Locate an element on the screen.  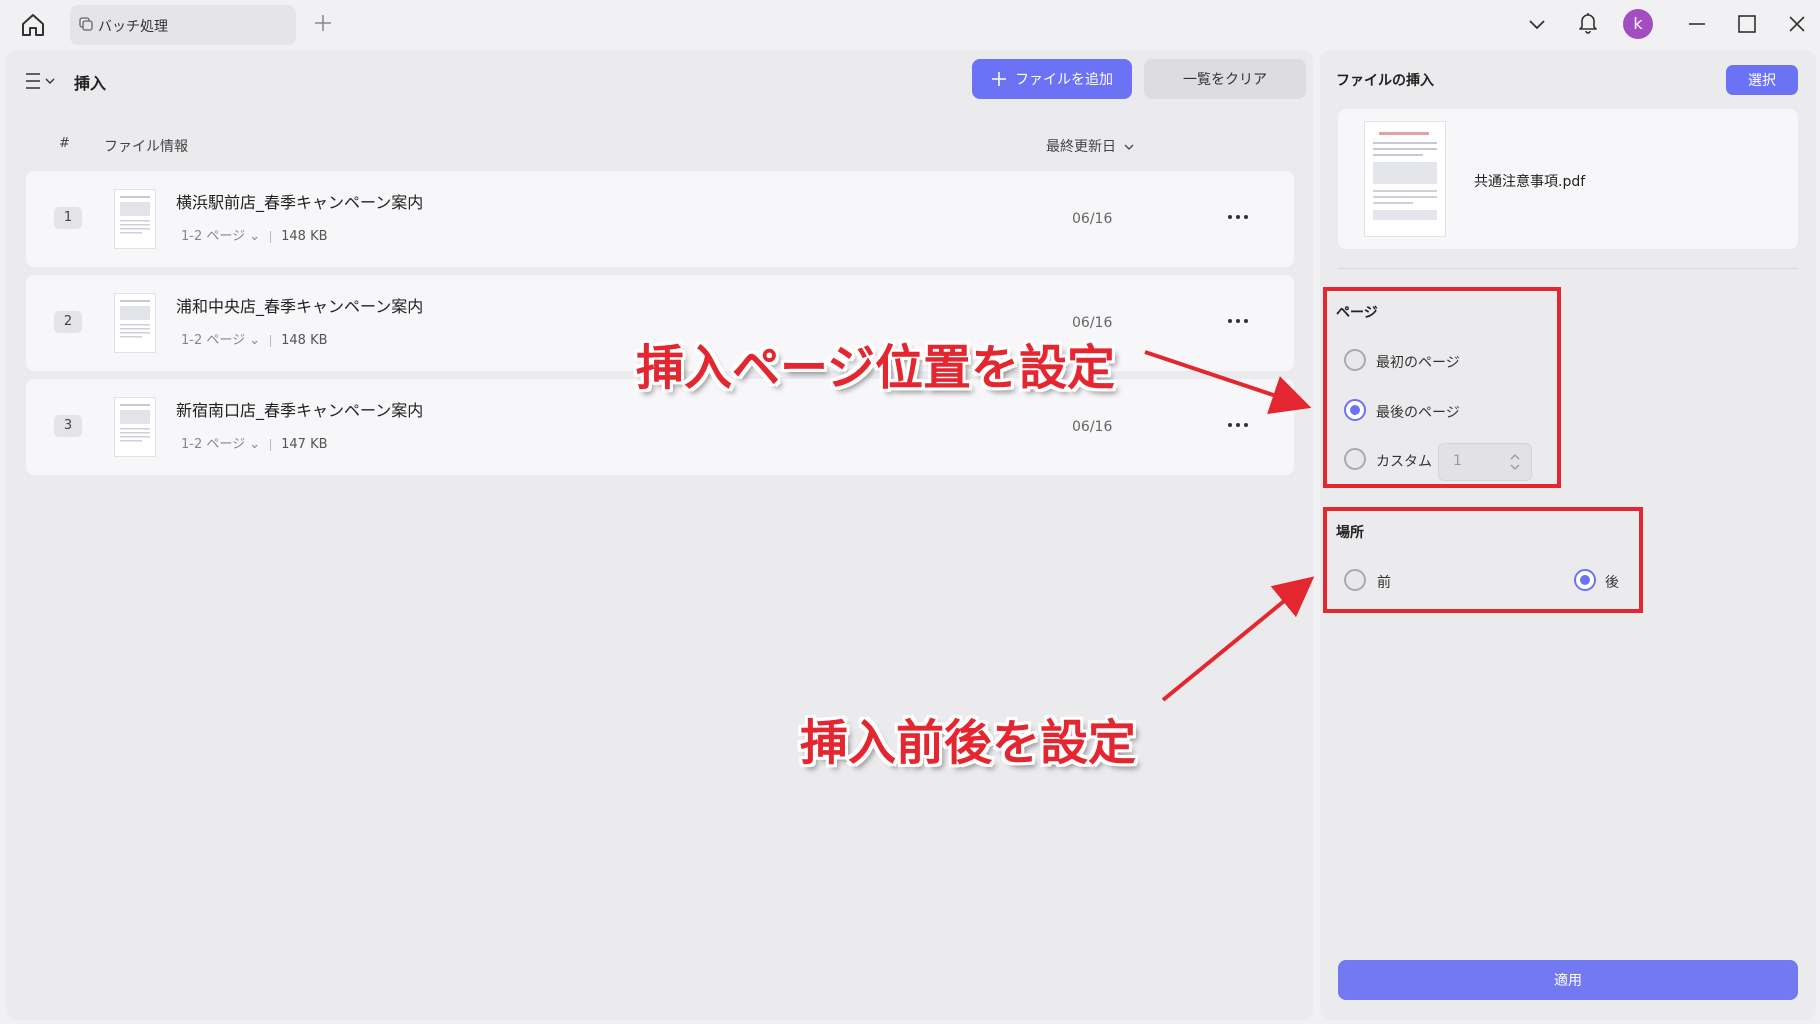
column-header-modified: 最終更新日 is located at coordinates (1090, 146).